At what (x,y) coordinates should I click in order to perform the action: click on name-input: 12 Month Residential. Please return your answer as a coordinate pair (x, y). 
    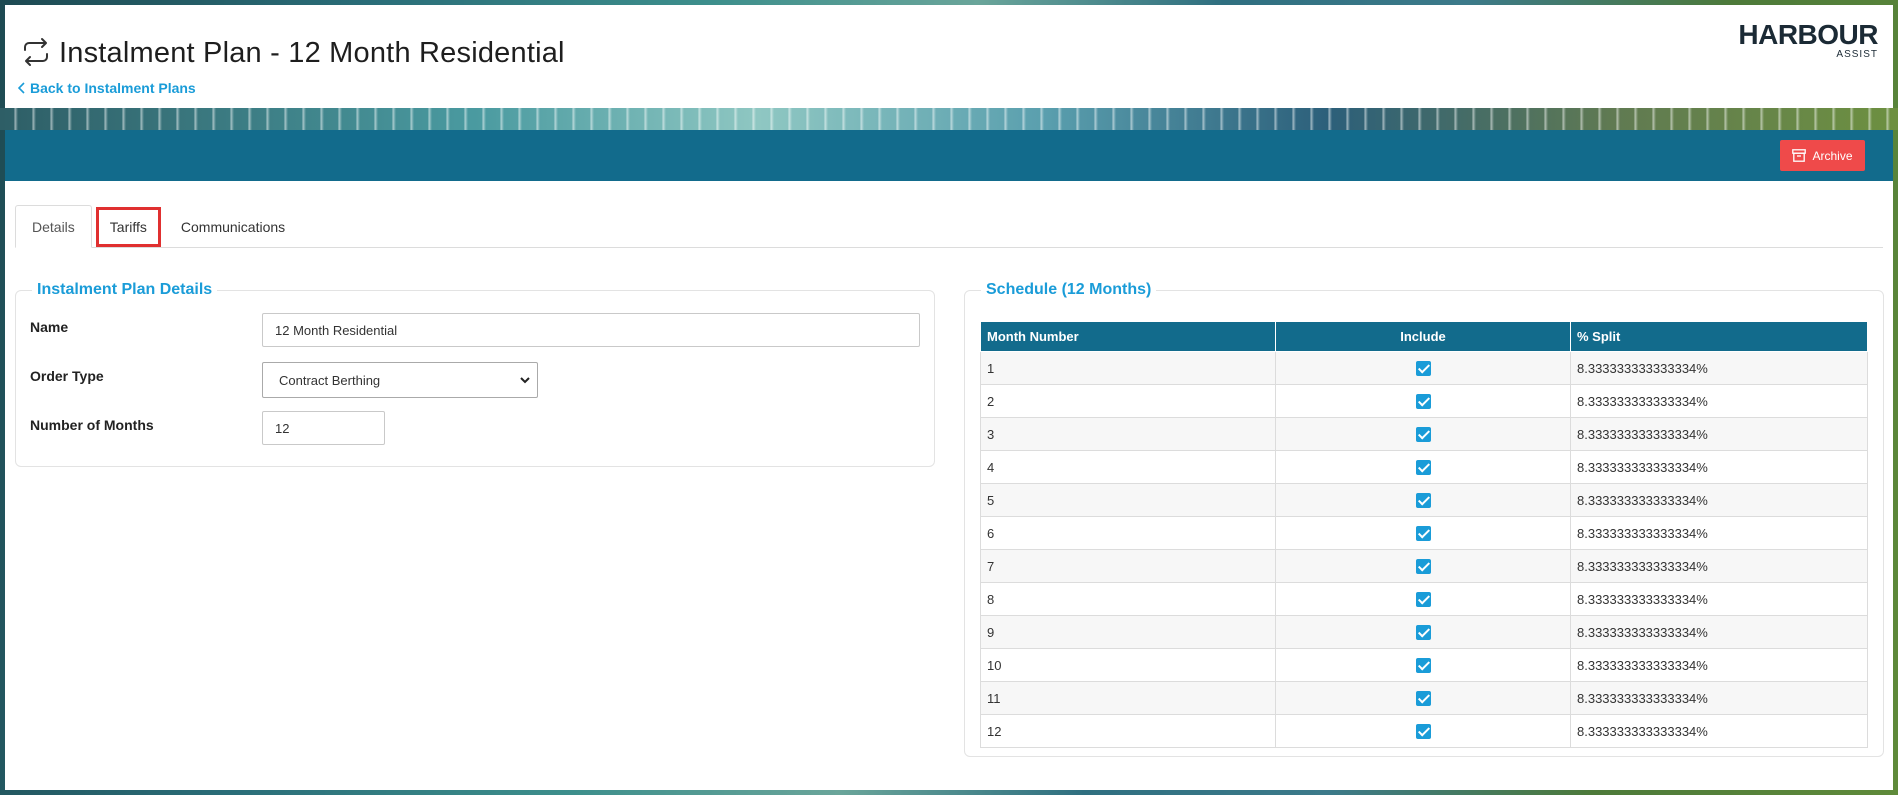
    Looking at the image, I should click on (591, 330).